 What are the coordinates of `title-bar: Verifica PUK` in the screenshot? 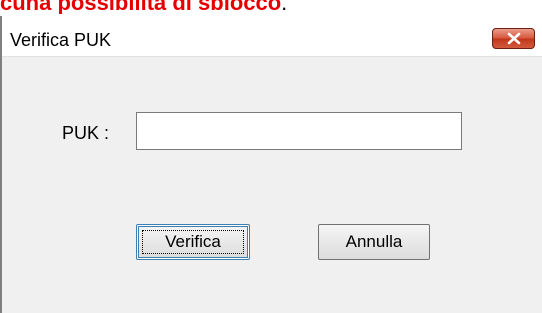 It's located at (272, 36).